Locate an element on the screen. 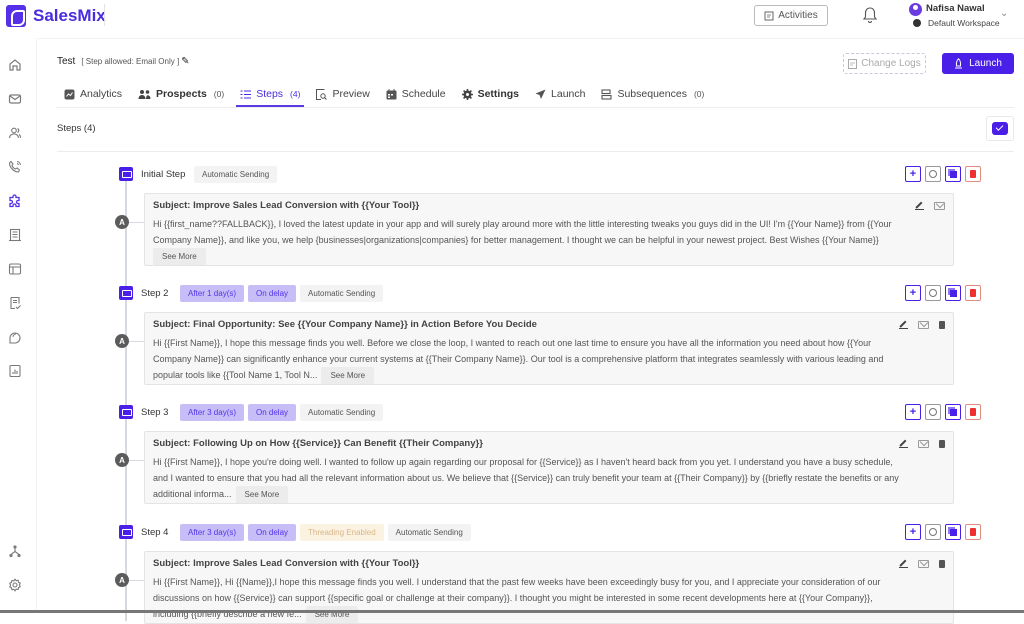 This screenshot has width=1024, height=624. logo: SalesMix is located at coordinates (56, 16).